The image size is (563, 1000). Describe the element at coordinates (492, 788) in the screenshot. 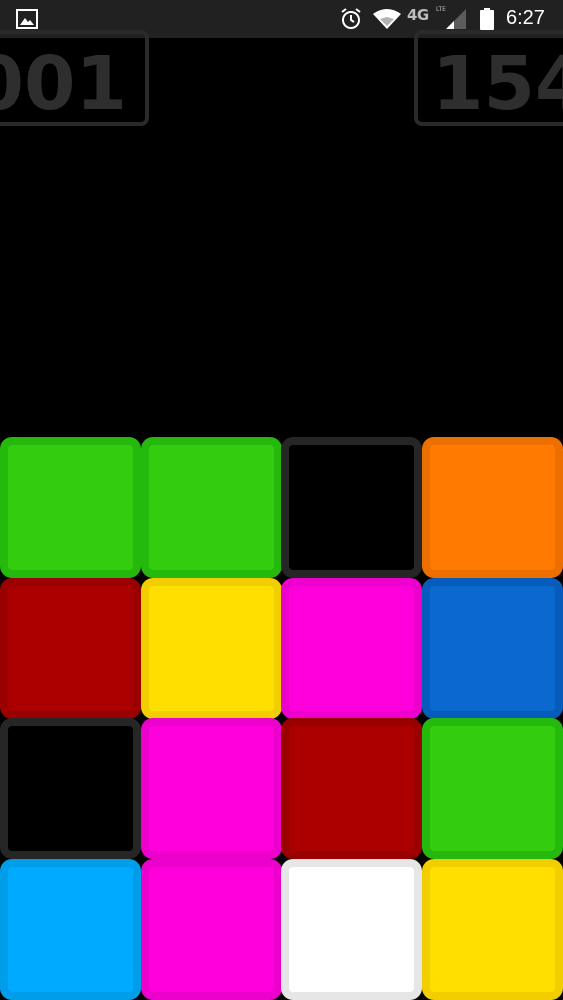

I see `tile-r3-c4-green` at that location.